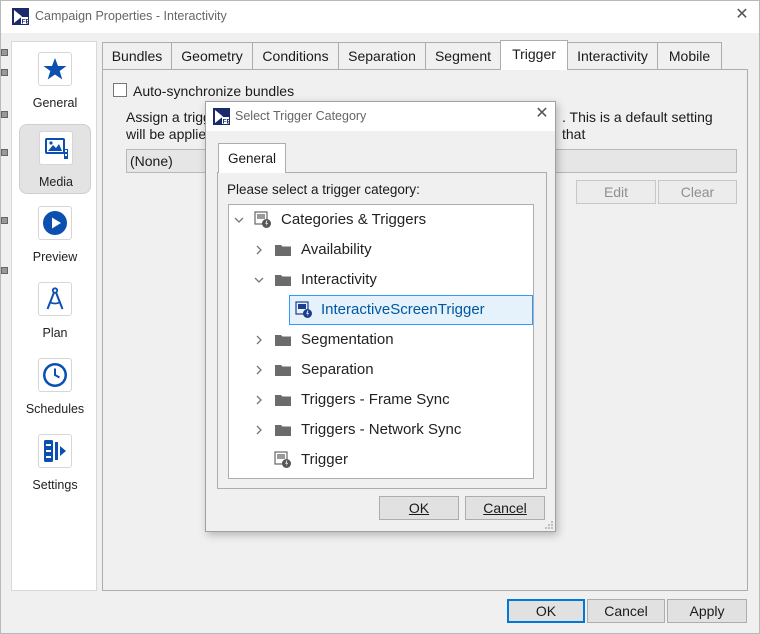 The height and width of the screenshot is (634, 760). Describe the element at coordinates (379, 250) in the screenshot. I see `tree-node-availability: Availability` at that location.